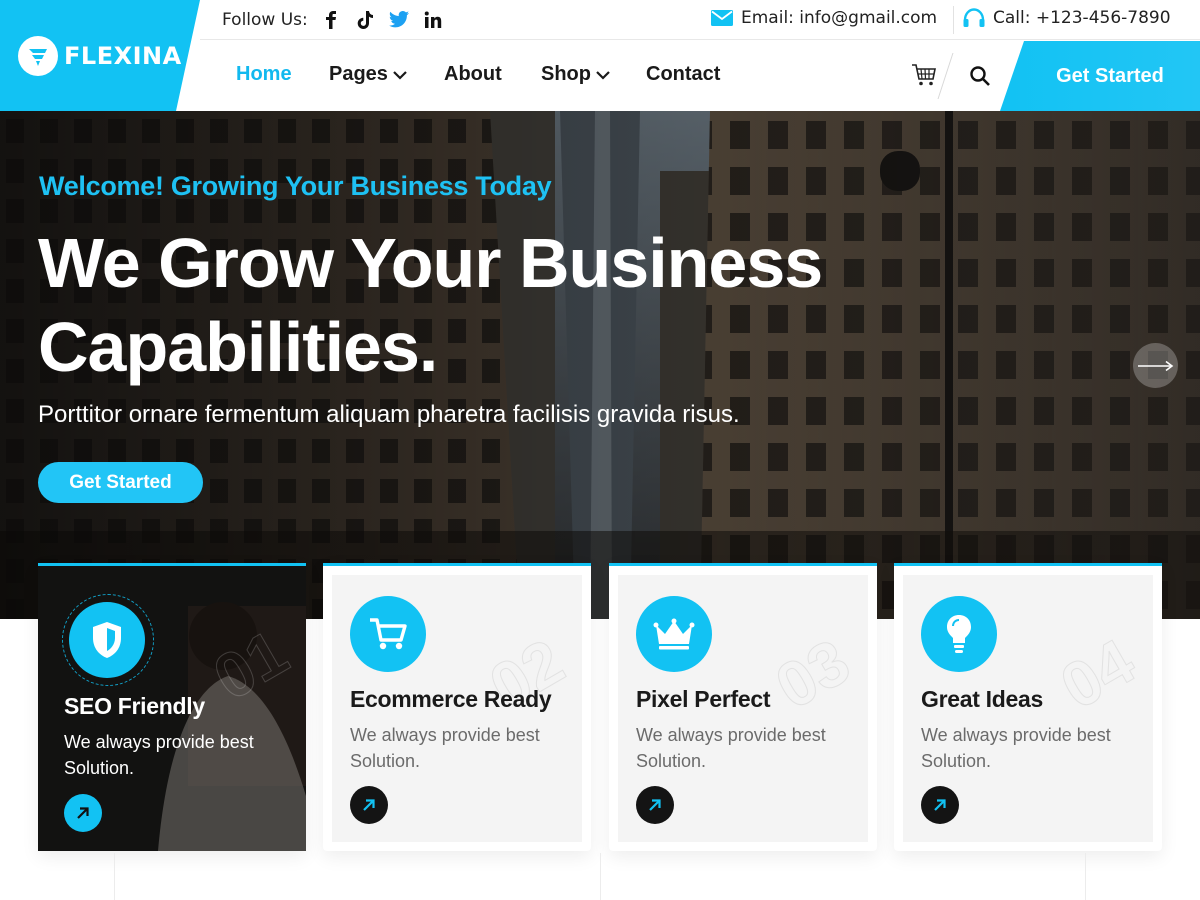  What do you see at coordinates (365, 20) in the screenshot?
I see `tiktok-icon` at bounding box center [365, 20].